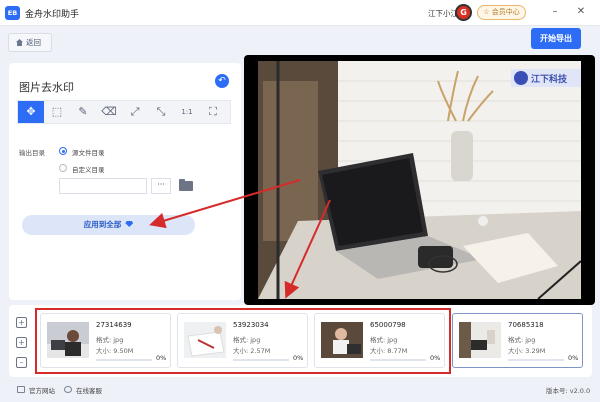  Describe the element at coordinates (573, 358) in the screenshot. I see `progress-percent: 0%` at that location.